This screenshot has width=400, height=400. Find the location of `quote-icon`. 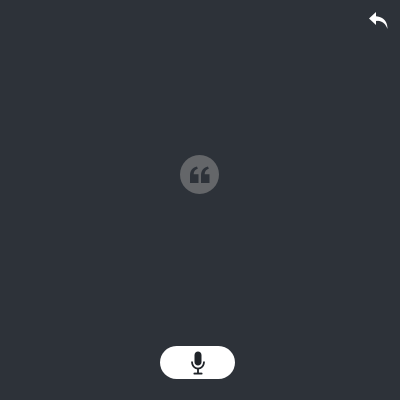

quote-icon is located at coordinates (200, 175).